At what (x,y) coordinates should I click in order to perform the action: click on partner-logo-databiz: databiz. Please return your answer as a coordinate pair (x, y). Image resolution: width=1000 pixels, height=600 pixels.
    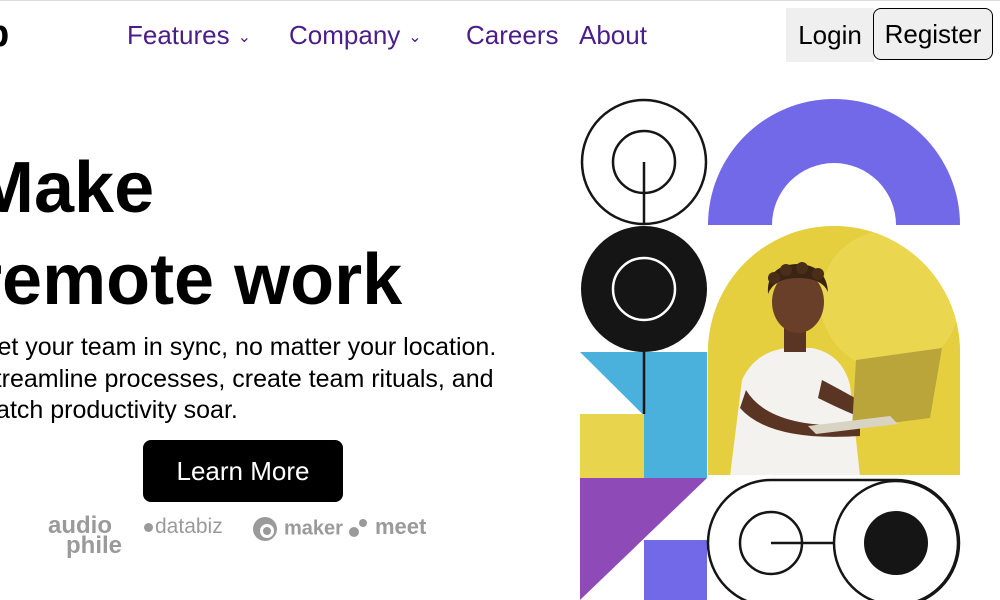
    Looking at the image, I should click on (183, 527).